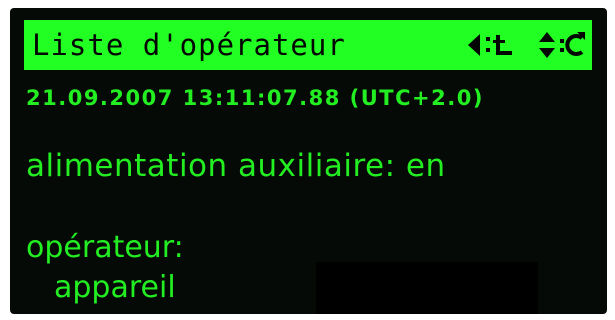 The image size is (615, 320). What do you see at coordinates (189, 45) in the screenshot?
I see `screen-title: Liste d'opérateur` at bounding box center [189, 45].